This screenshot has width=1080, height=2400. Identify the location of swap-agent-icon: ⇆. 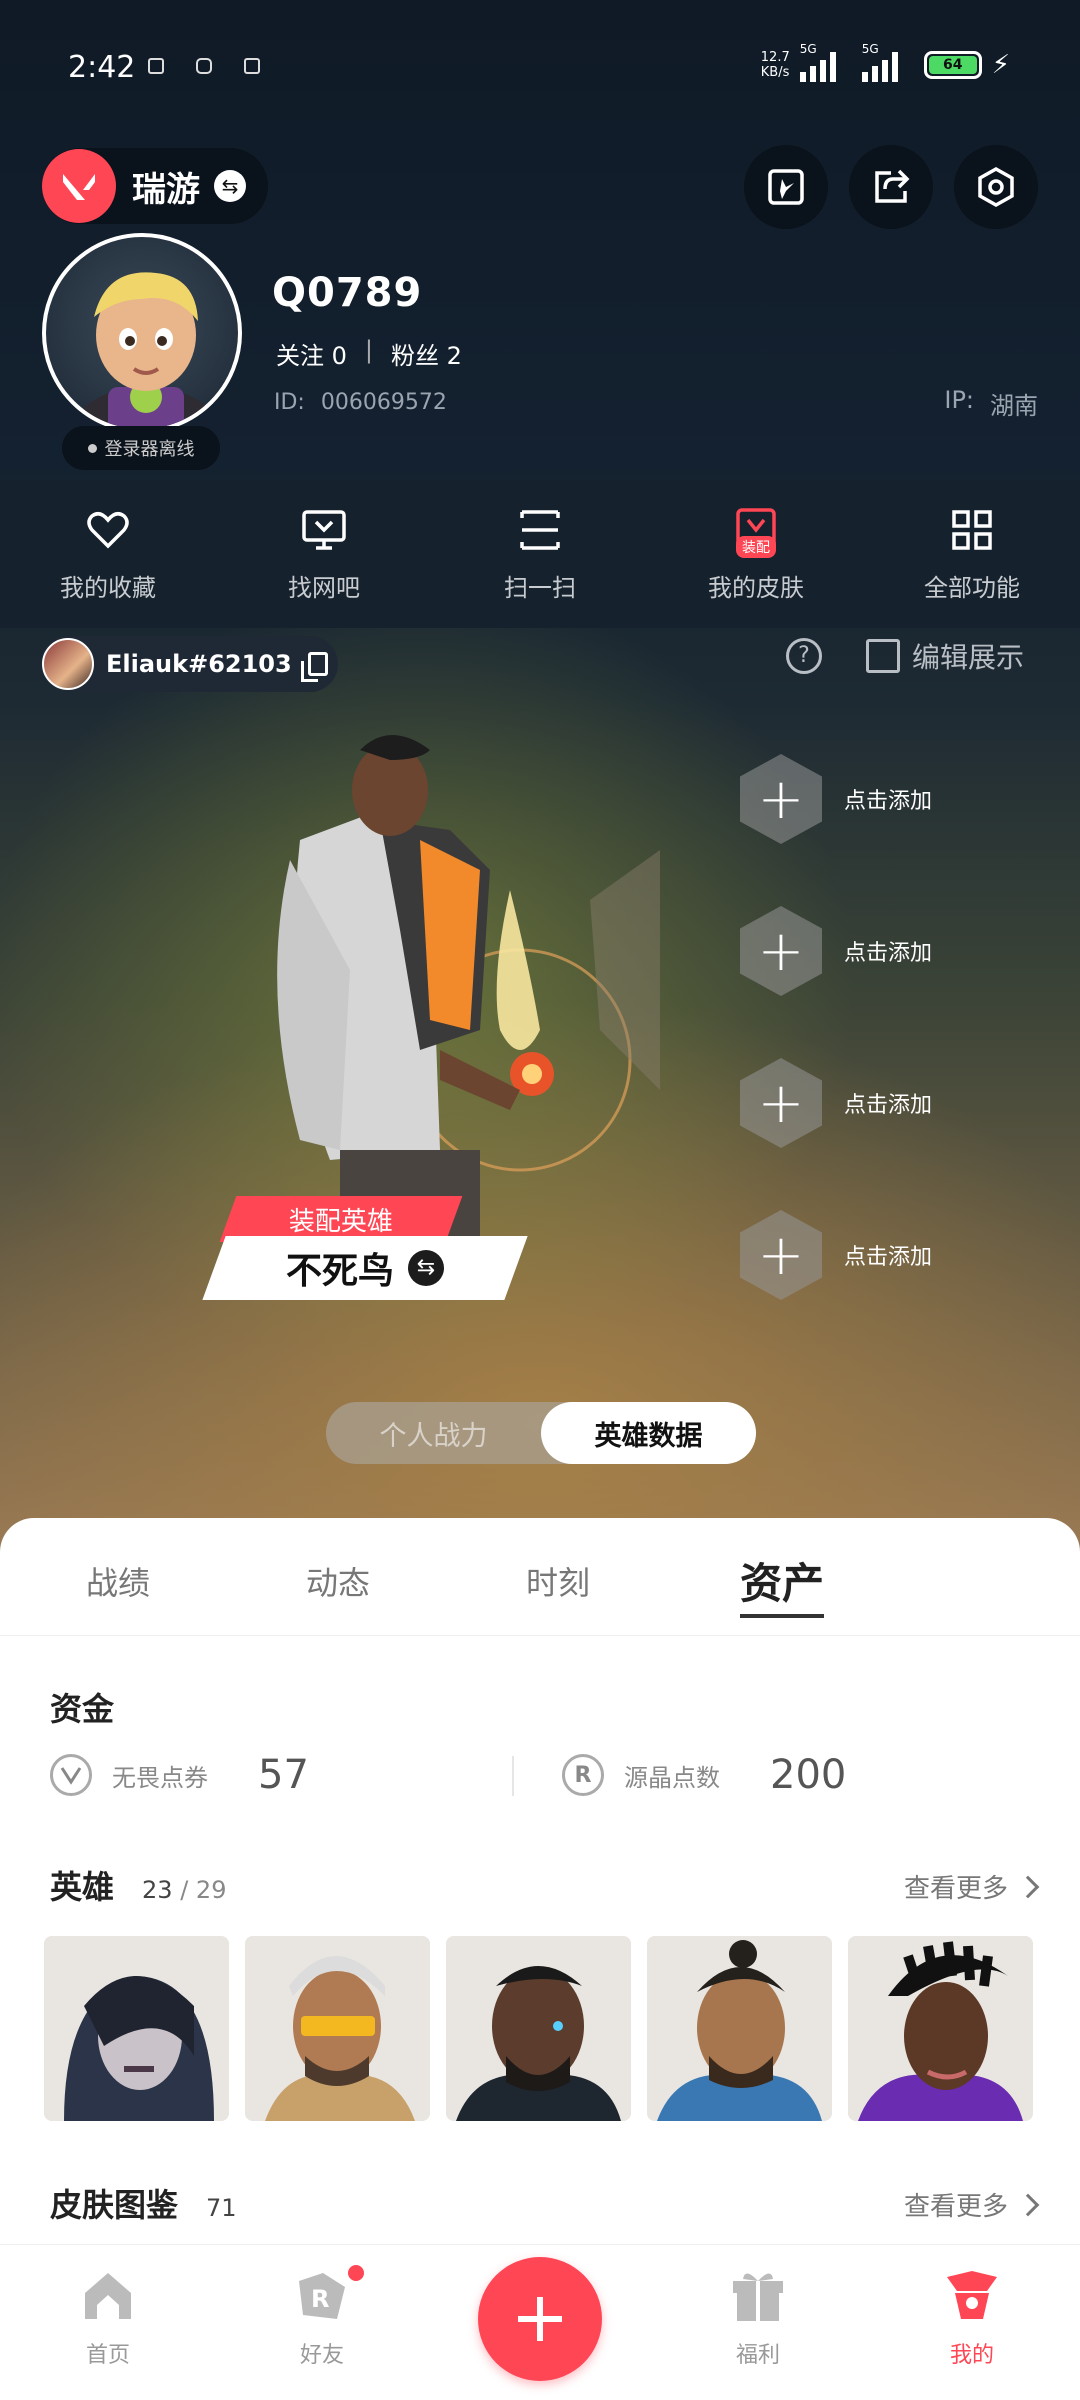
(426, 1268).